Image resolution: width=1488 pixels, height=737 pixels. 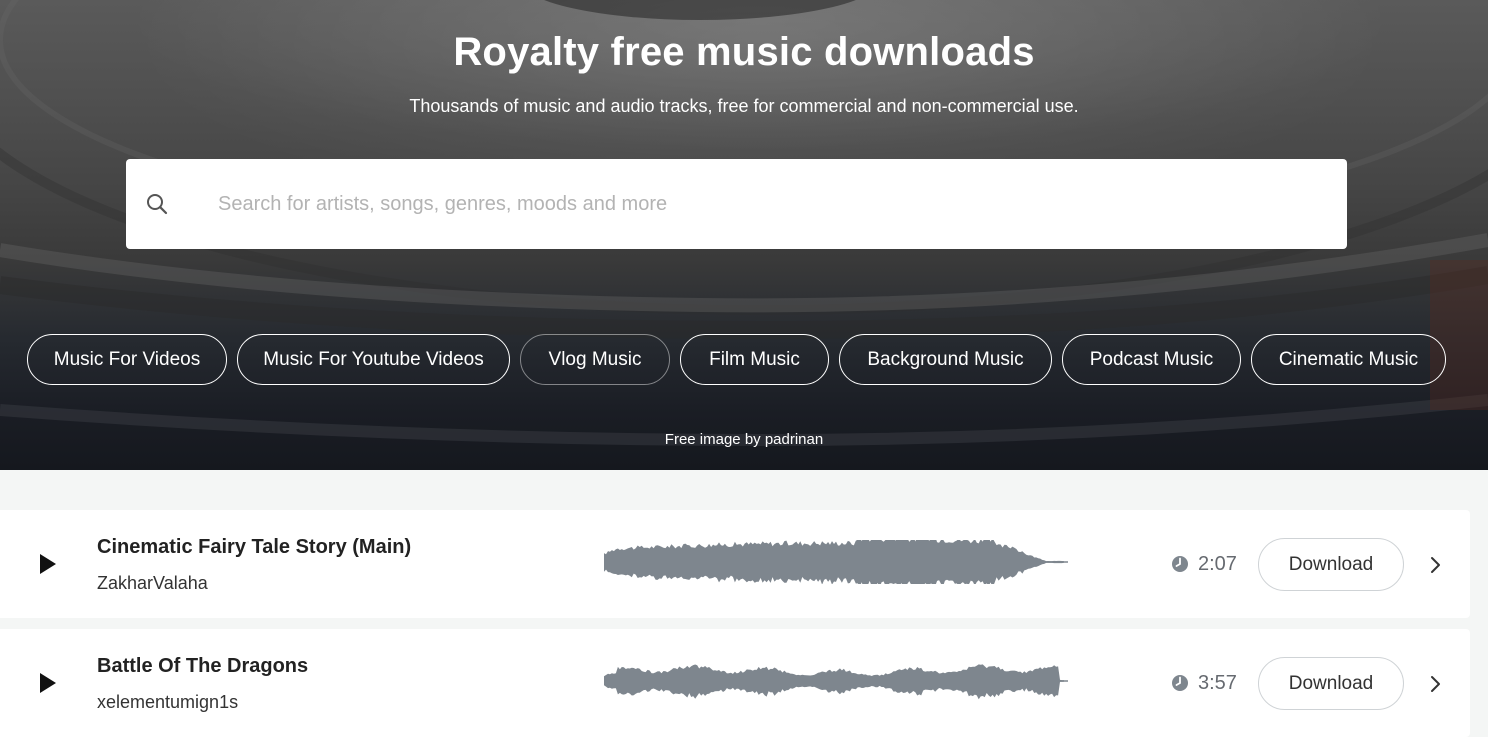 What do you see at coordinates (754, 359) in the screenshot?
I see `chip-film-music: Film Music` at bounding box center [754, 359].